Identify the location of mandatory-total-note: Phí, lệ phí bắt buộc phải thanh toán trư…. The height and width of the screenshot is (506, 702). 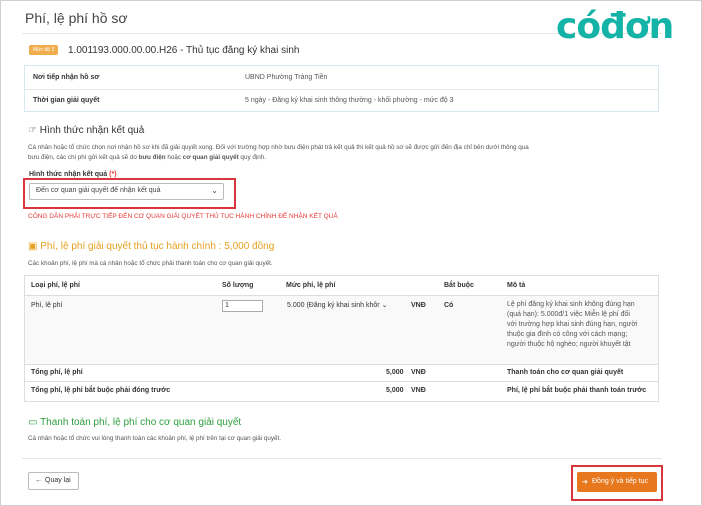
(577, 390).